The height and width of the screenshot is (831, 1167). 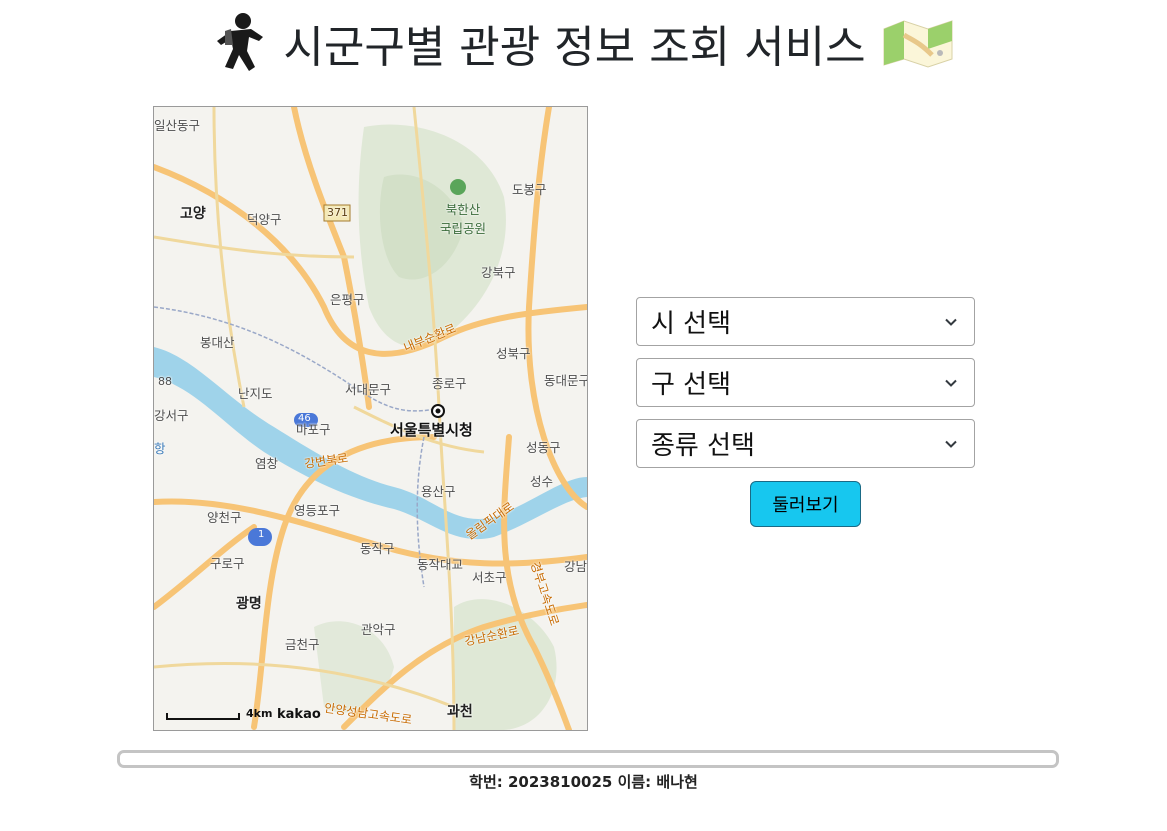 What do you see at coordinates (255, 393) in the screenshot?
I see `map-label: 난지도` at bounding box center [255, 393].